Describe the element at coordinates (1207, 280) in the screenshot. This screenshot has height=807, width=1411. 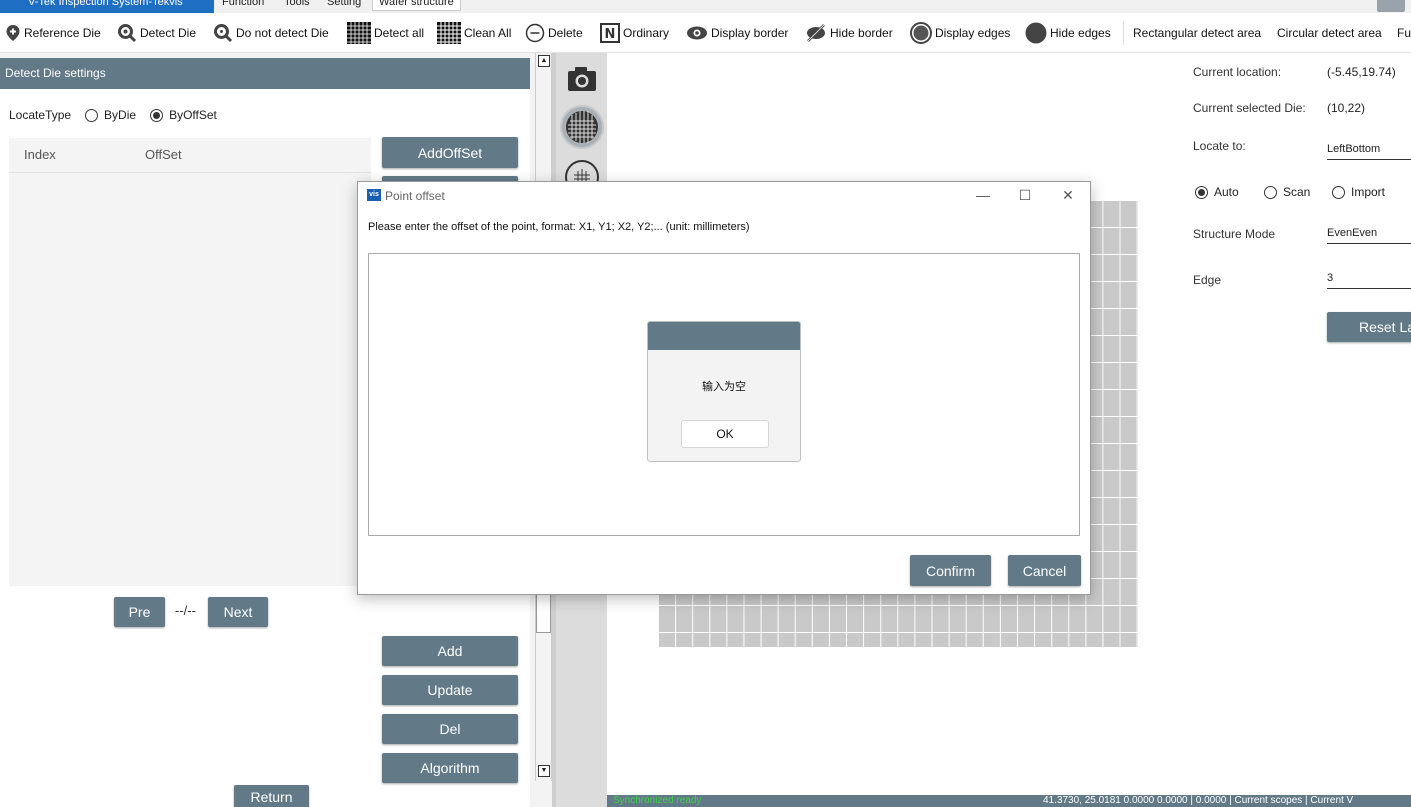
I see `edge-label: Edge` at that location.